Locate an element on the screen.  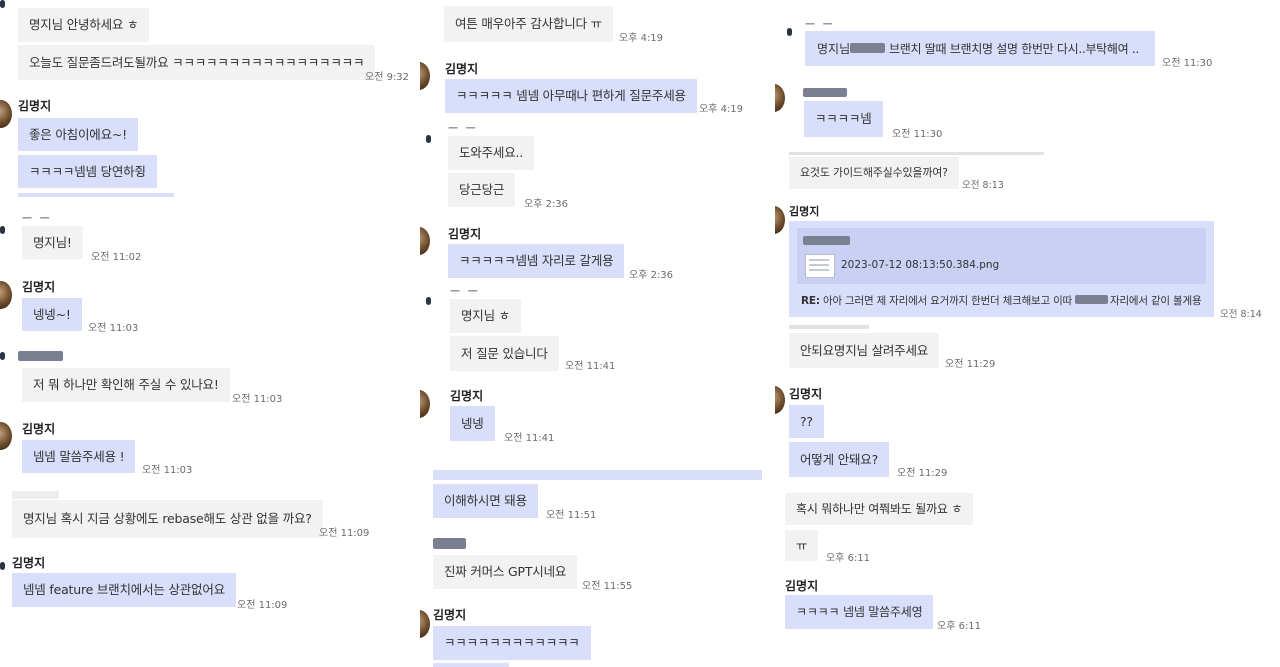
image-file-icon is located at coordinates (820, 266).